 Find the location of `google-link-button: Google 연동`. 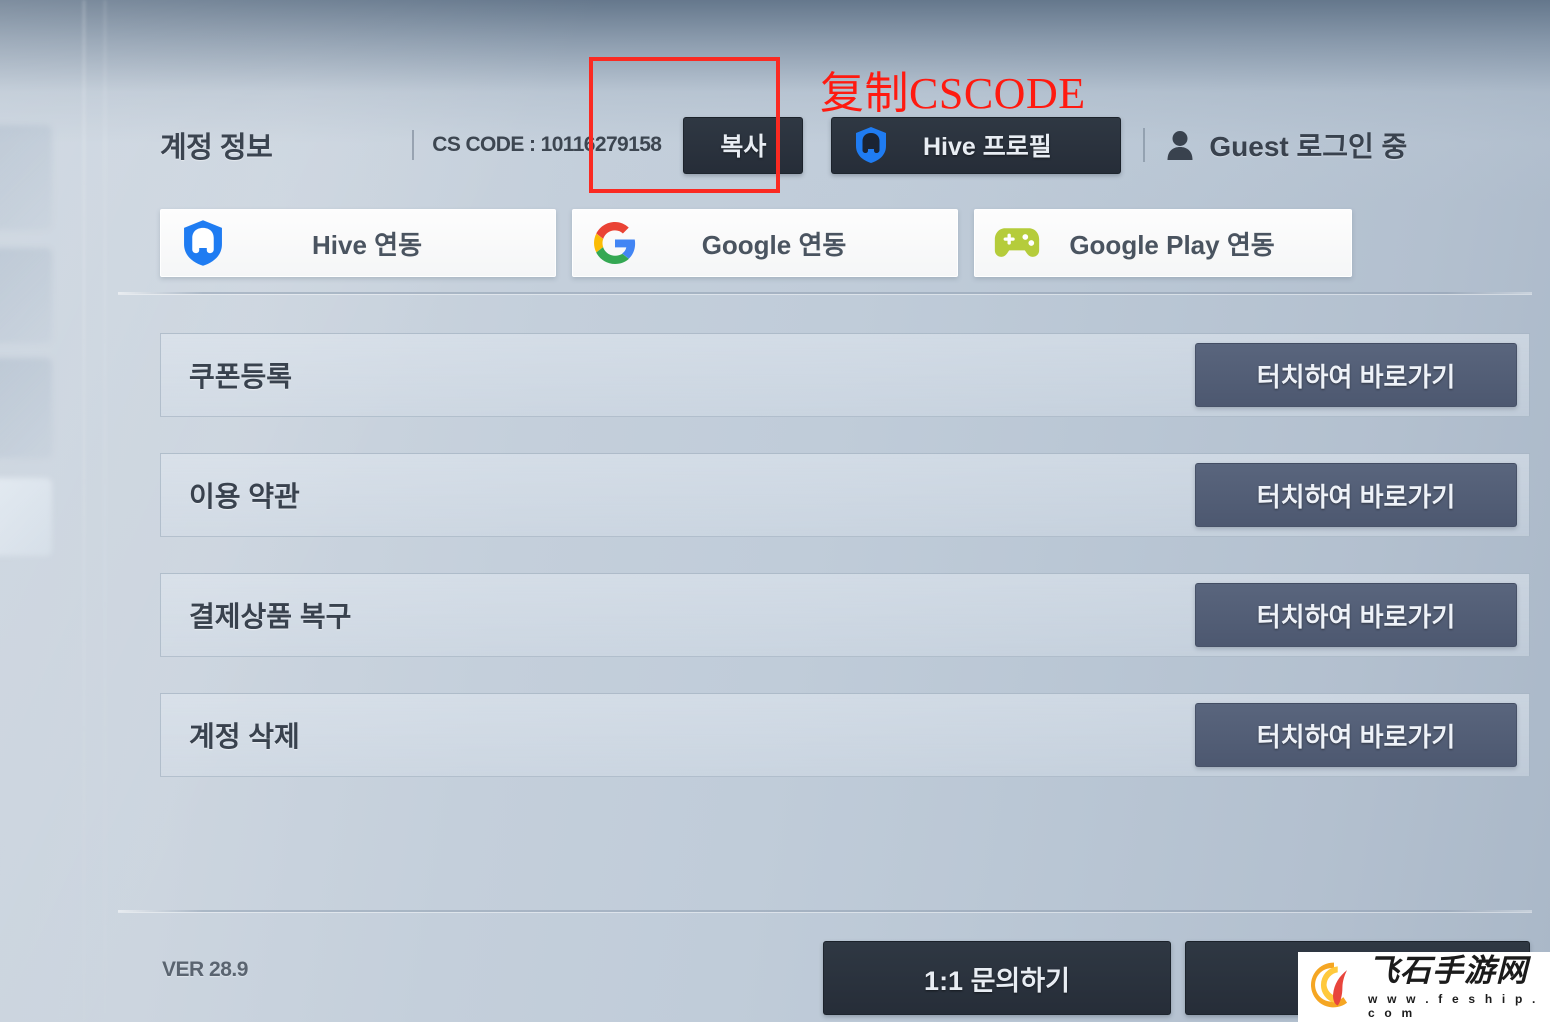

google-link-button: Google 연동 is located at coordinates (765, 243).